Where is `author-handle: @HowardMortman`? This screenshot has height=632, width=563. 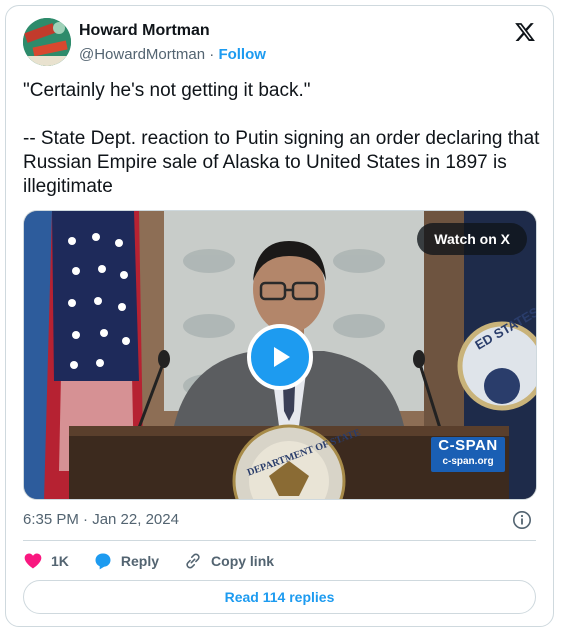 author-handle: @HowardMortman is located at coordinates (142, 54).